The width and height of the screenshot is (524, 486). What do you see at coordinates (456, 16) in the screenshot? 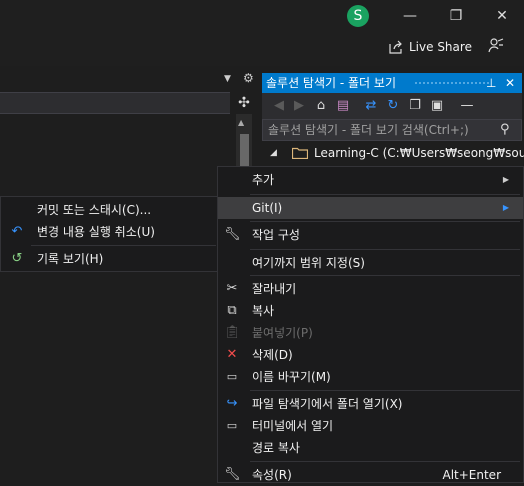
I see `restore-button: ❐` at bounding box center [456, 16].